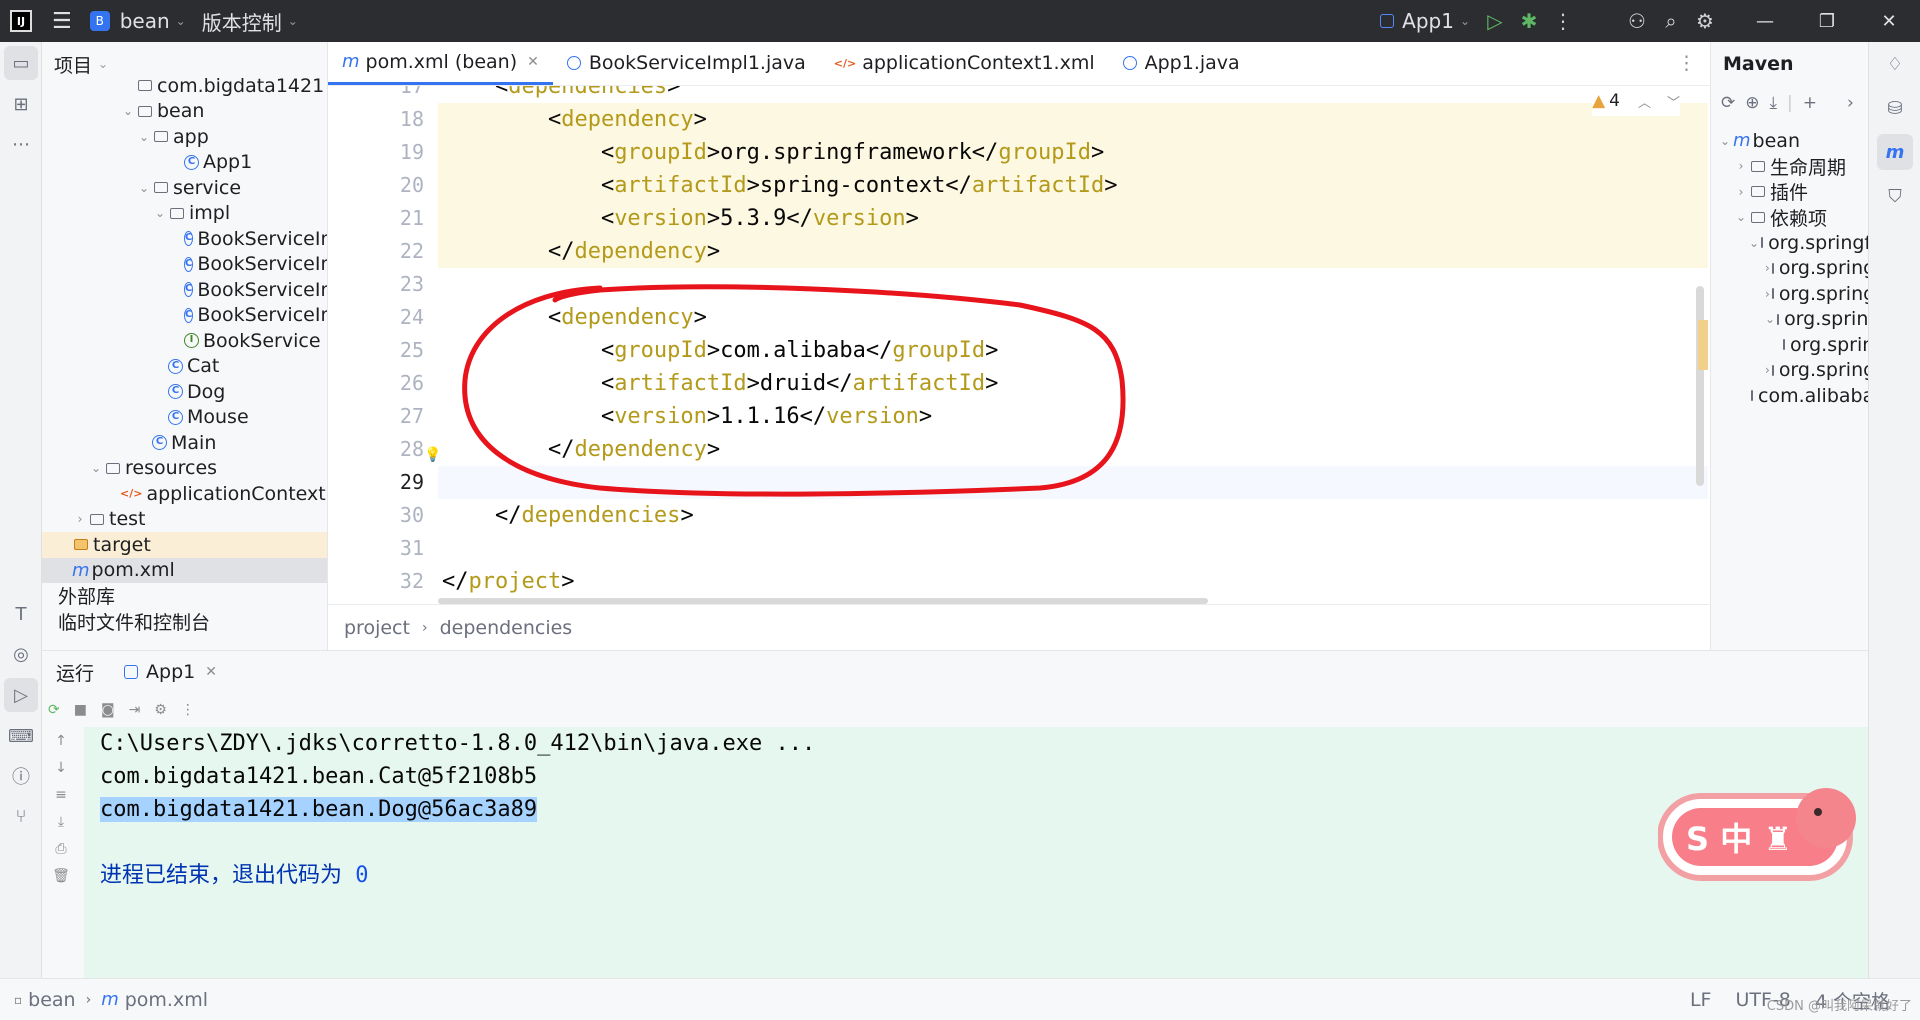 This screenshot has width=1920, height=1020. What do you see at coordinates (138, 21) in the screenshot?
I see `project-switcher: B bean ⌄` at bounding box center [138, 21].